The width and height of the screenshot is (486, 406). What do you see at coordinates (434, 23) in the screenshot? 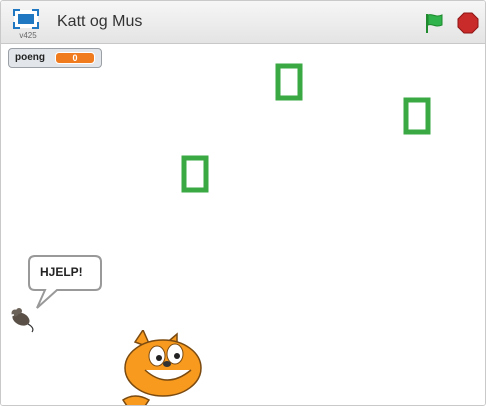
I see `green-flag-icon` at bounding box center [434, 23].